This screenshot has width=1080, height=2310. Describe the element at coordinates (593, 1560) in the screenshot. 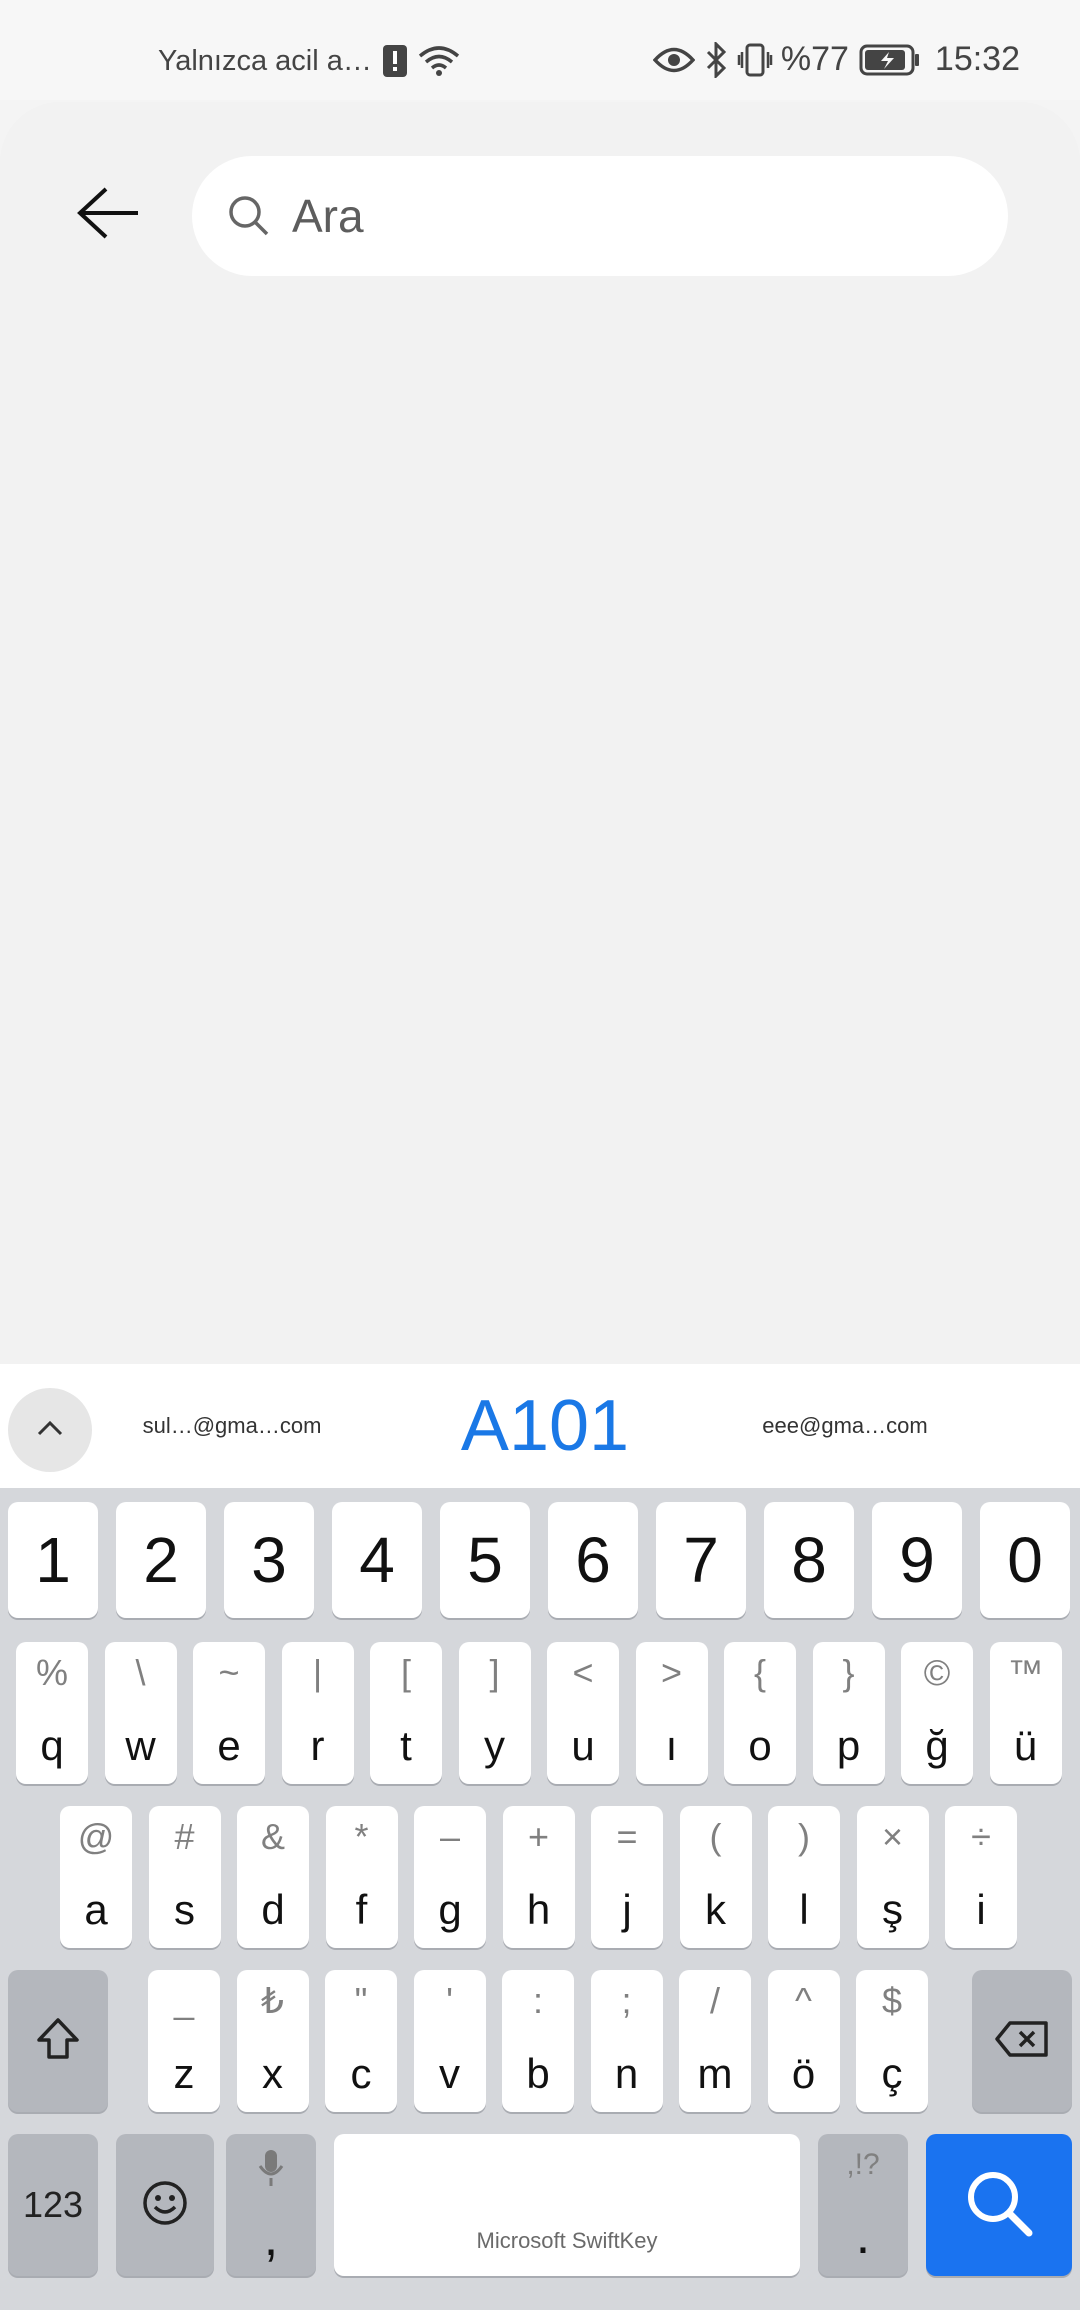

I see `key-6: 6` at that location.